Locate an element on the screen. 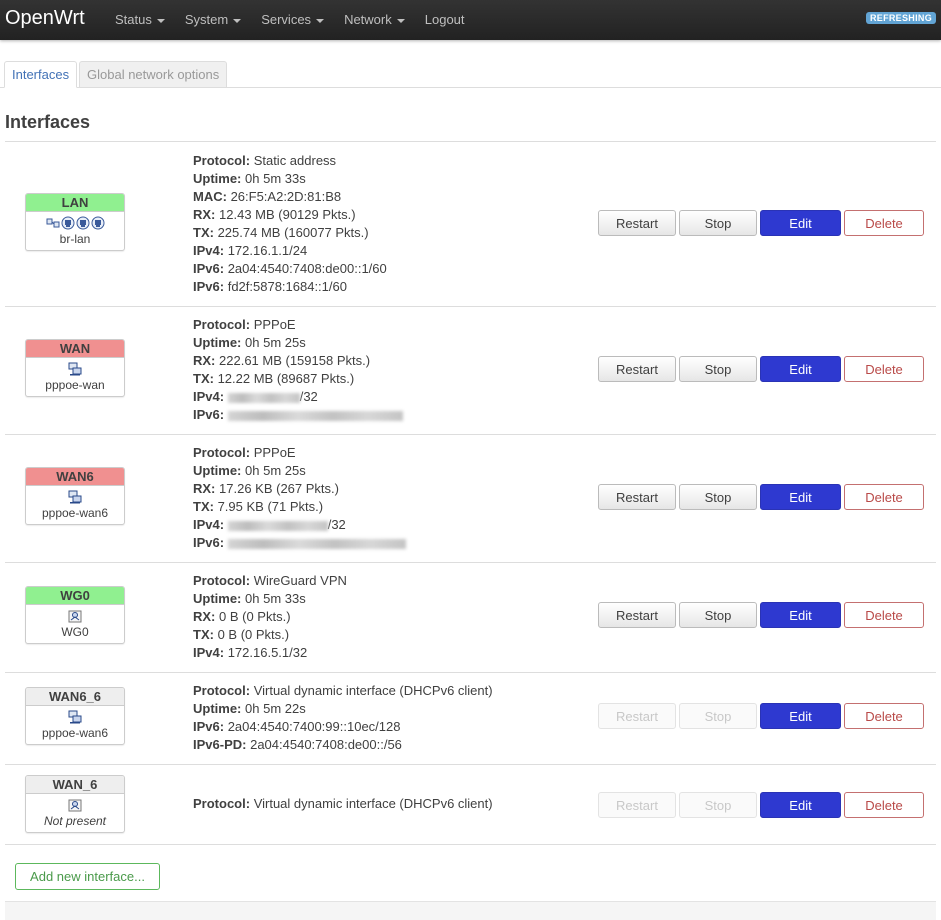  interface-device-name: br-lan is located at coordinates (75, 239).